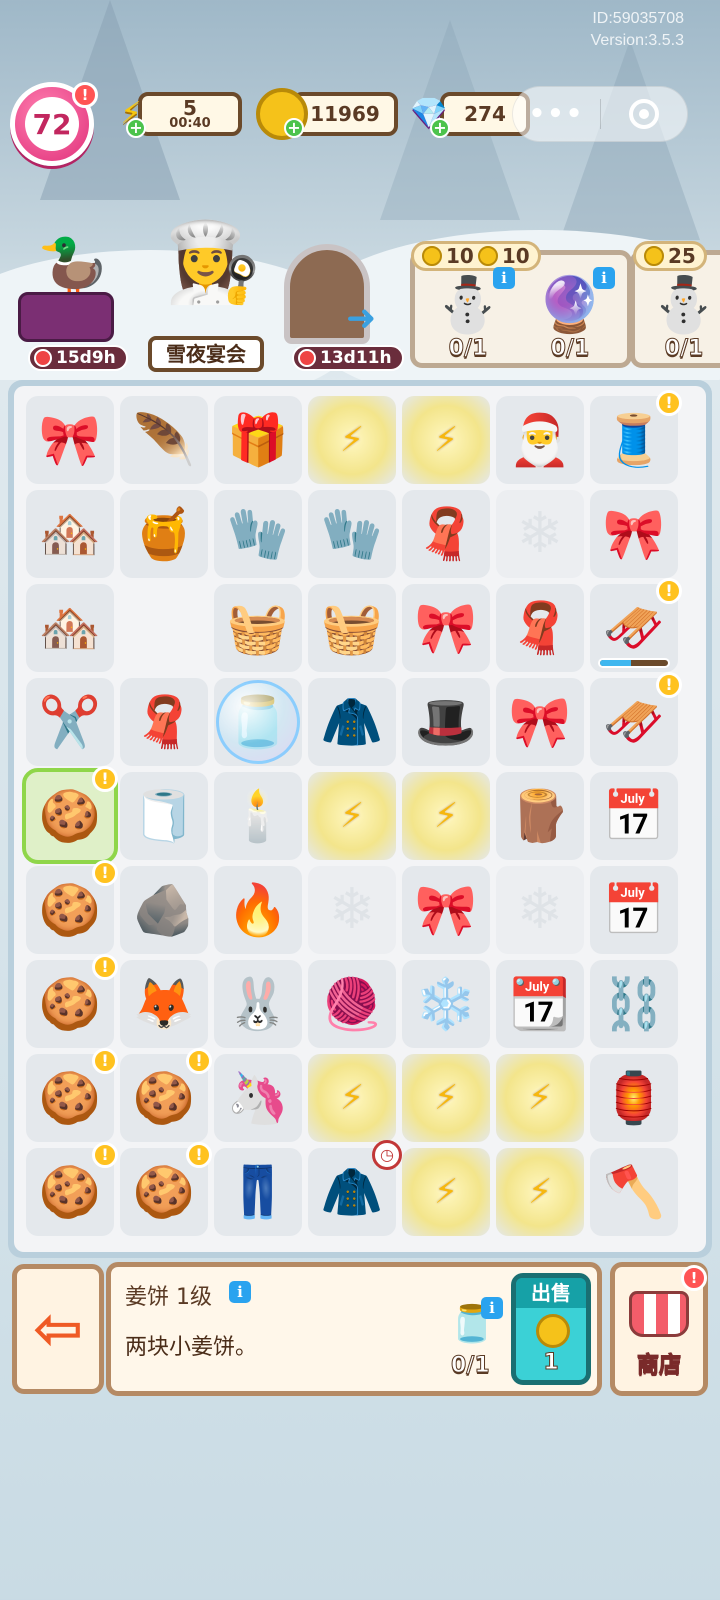  I want to click on more-menu-button: •••, so click(556, 114).